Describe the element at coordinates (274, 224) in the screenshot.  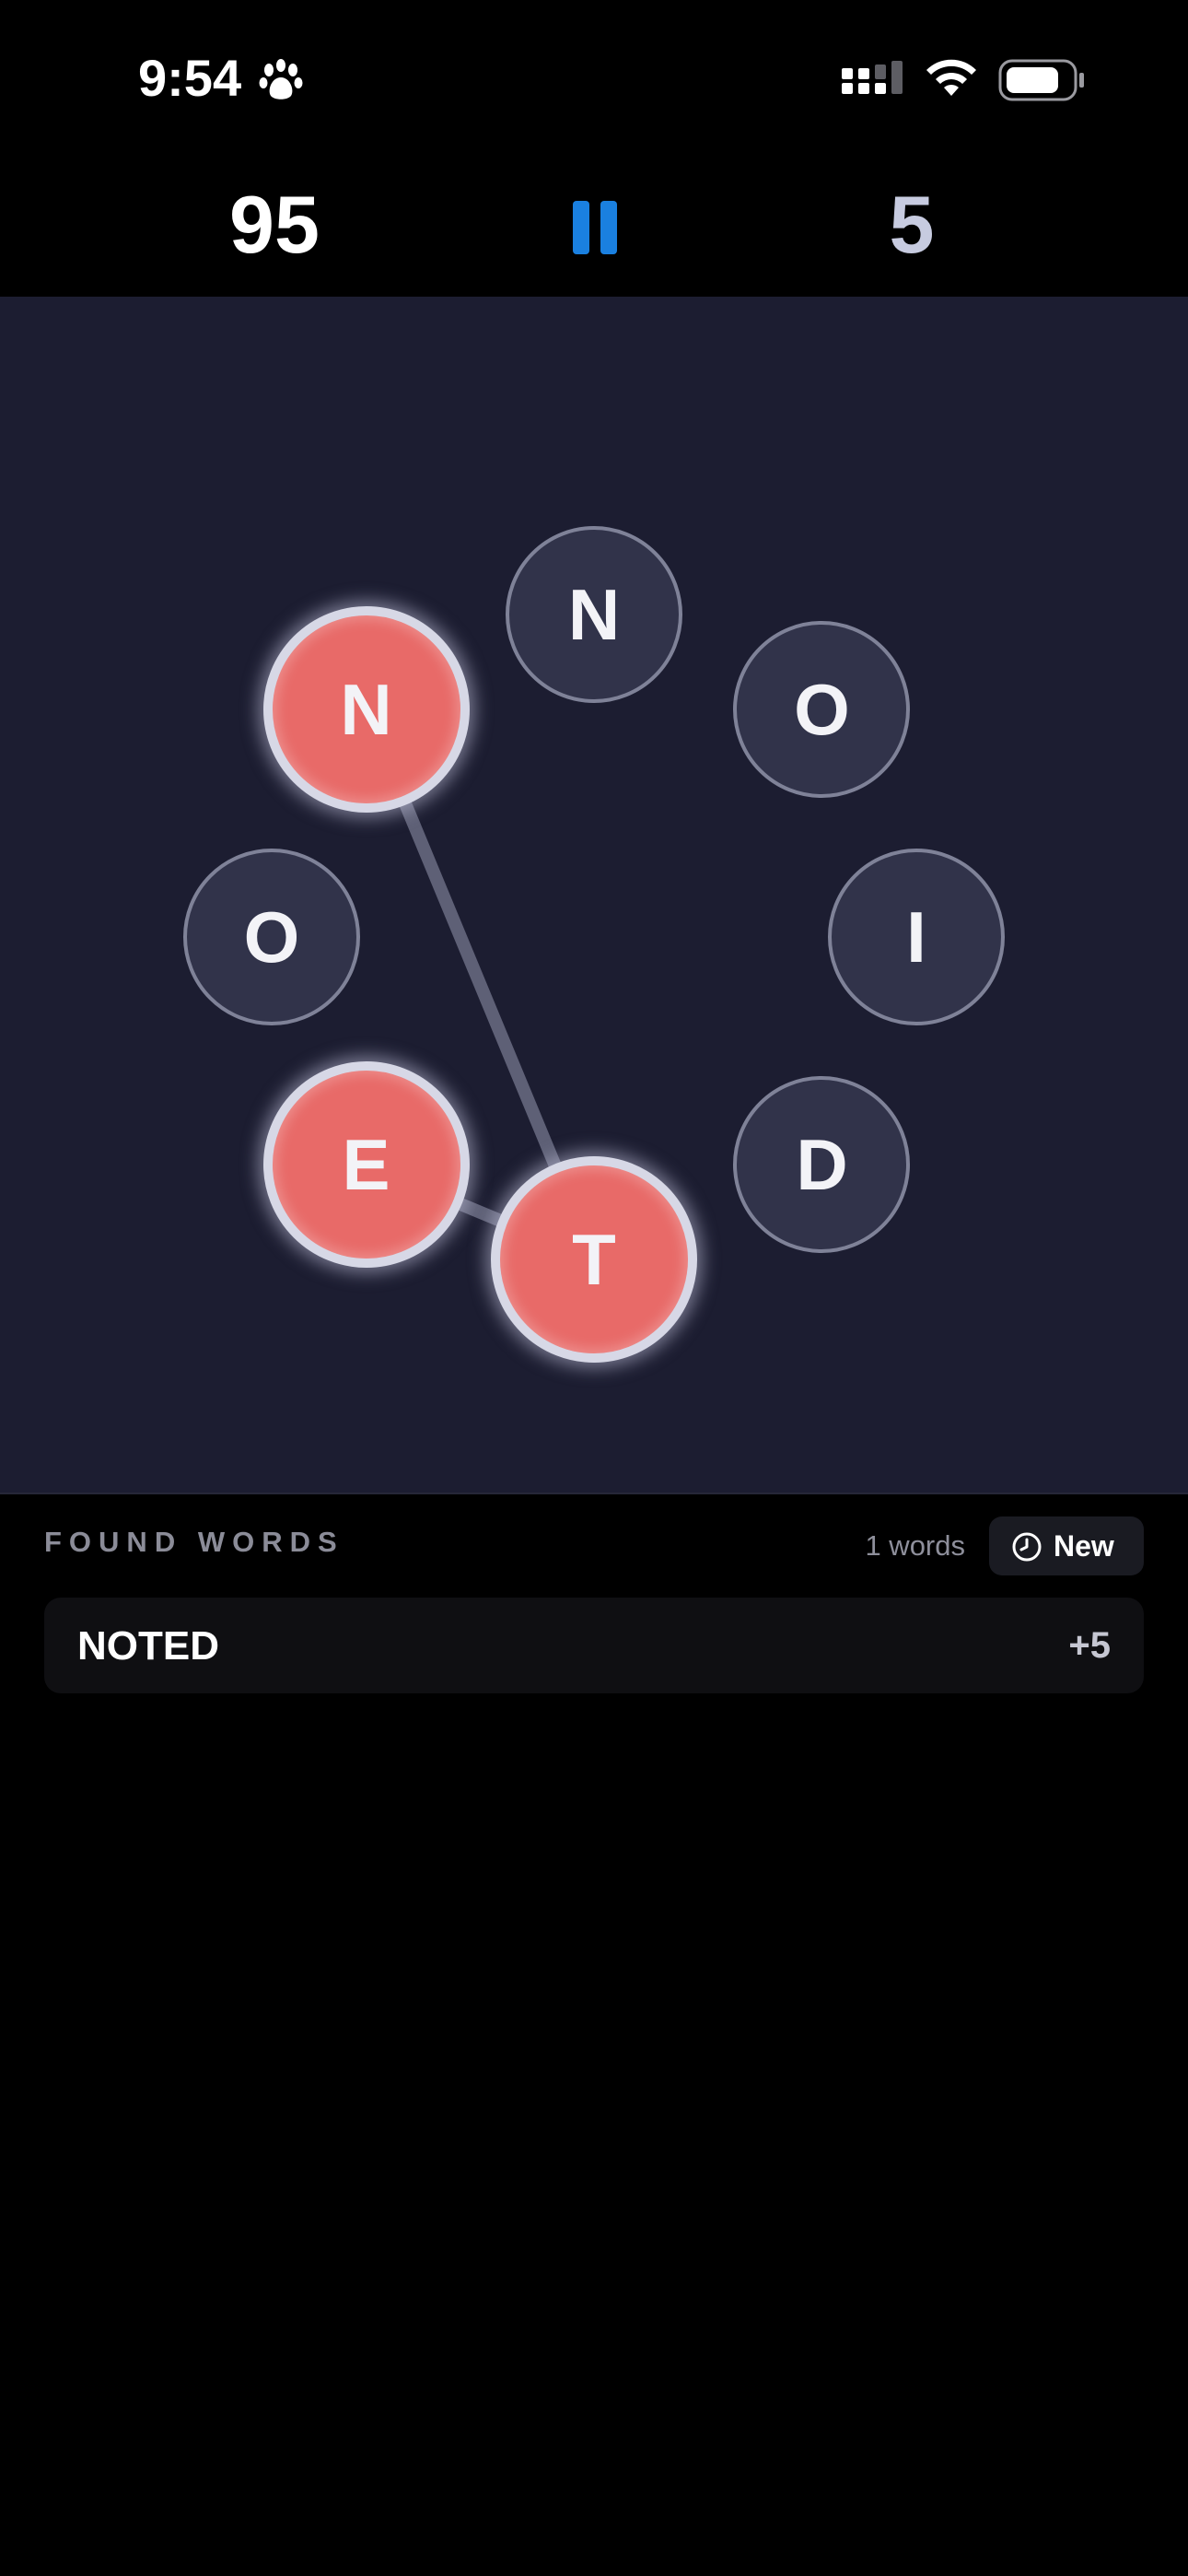
I see `score-value: 95` at that location.